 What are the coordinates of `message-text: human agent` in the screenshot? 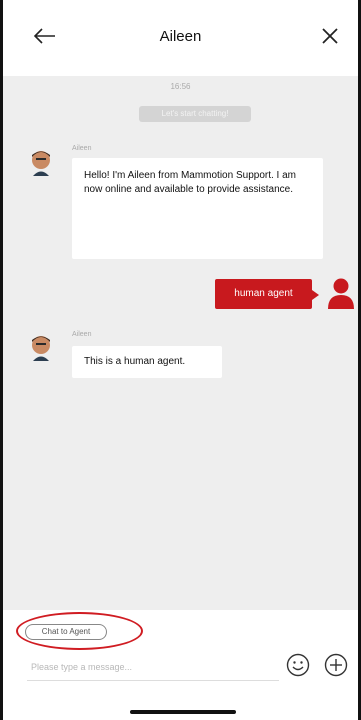 It's located at (263, 293).